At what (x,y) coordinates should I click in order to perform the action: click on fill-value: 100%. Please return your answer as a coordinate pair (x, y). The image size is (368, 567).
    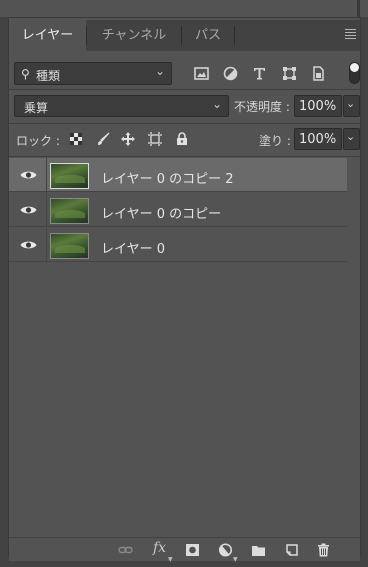
    Looking at the image, I should click on (318, 139).